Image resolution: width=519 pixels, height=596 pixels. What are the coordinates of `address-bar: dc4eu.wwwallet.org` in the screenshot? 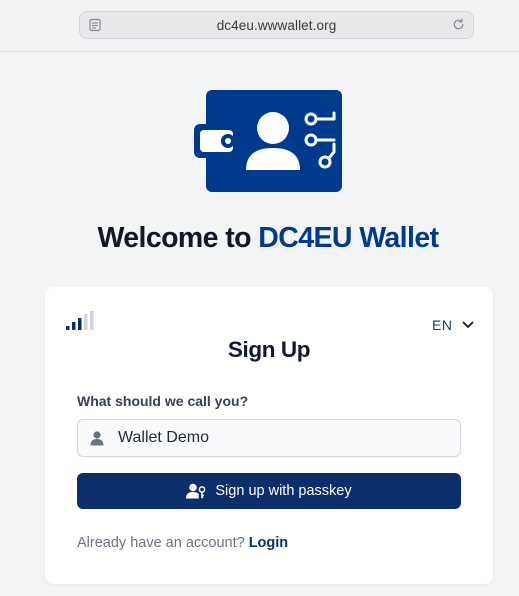 It's located at (276, 25).